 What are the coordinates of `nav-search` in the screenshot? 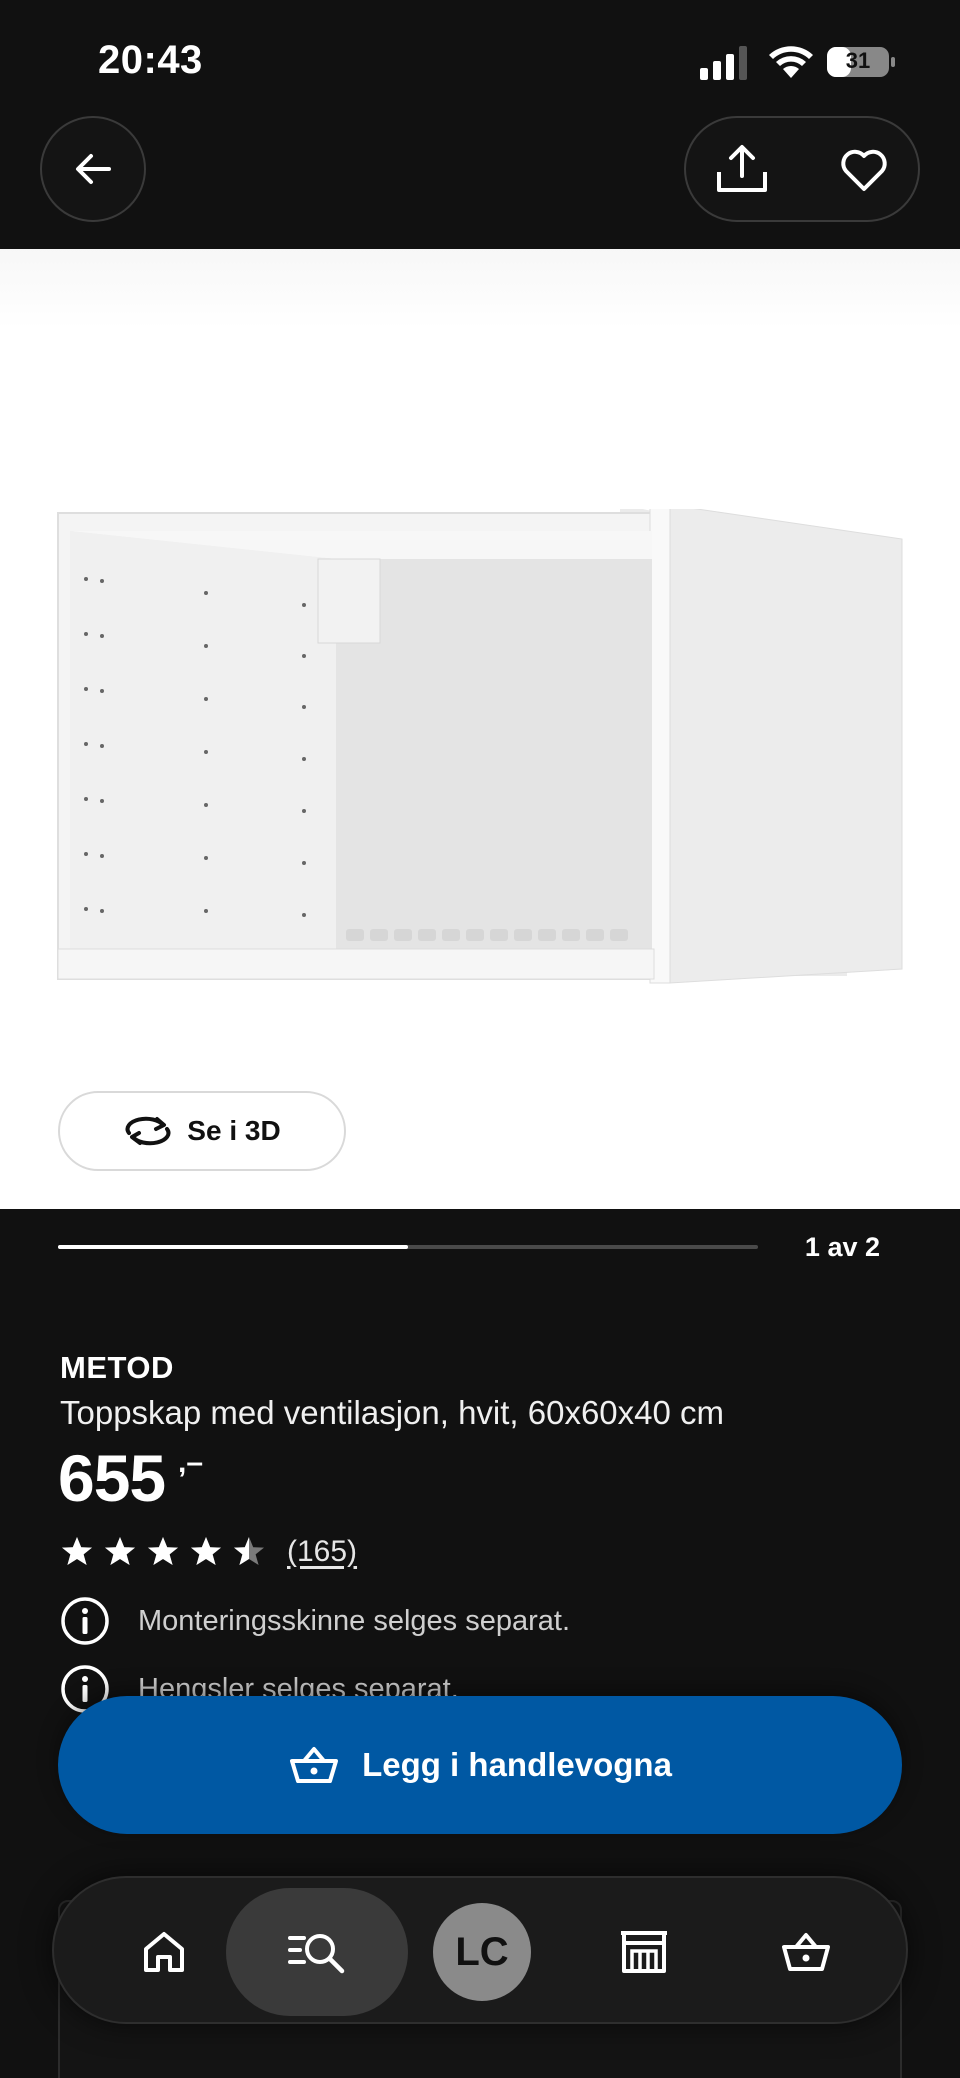 It's located at (317, 1952).